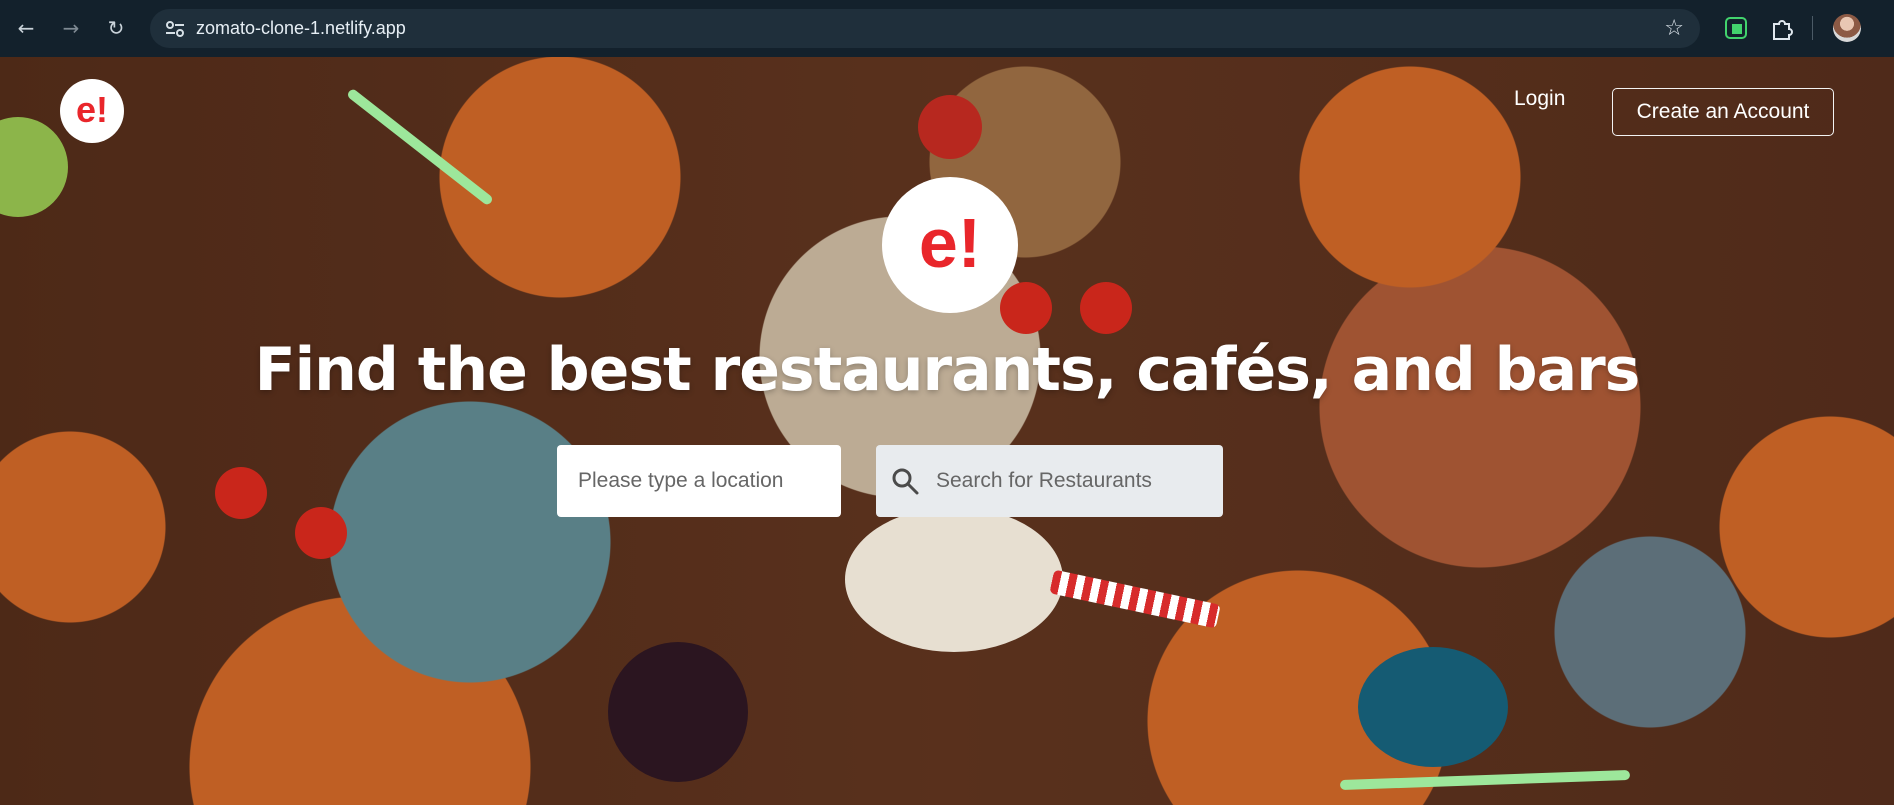 The height and width of the screenshot is (805, 1894). What do you see at coordinates (950, 127) in the screenshot?
I see `nut-bowl-decoration` at bounding box center [950, 127].